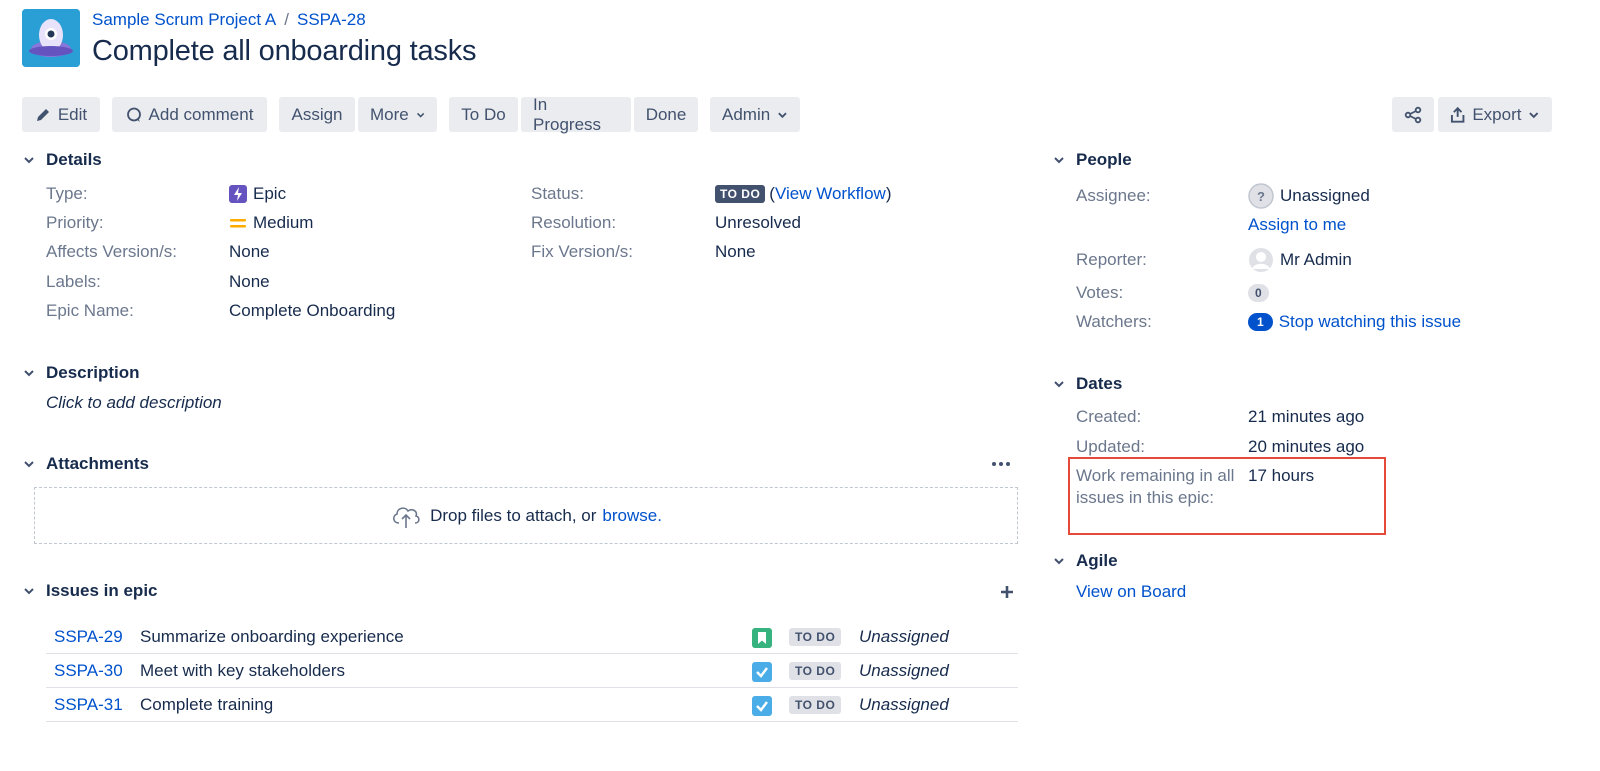 This screenshot has height=771, width=1600. I want to click on details-section-toggle: Details, so click(62, 160).